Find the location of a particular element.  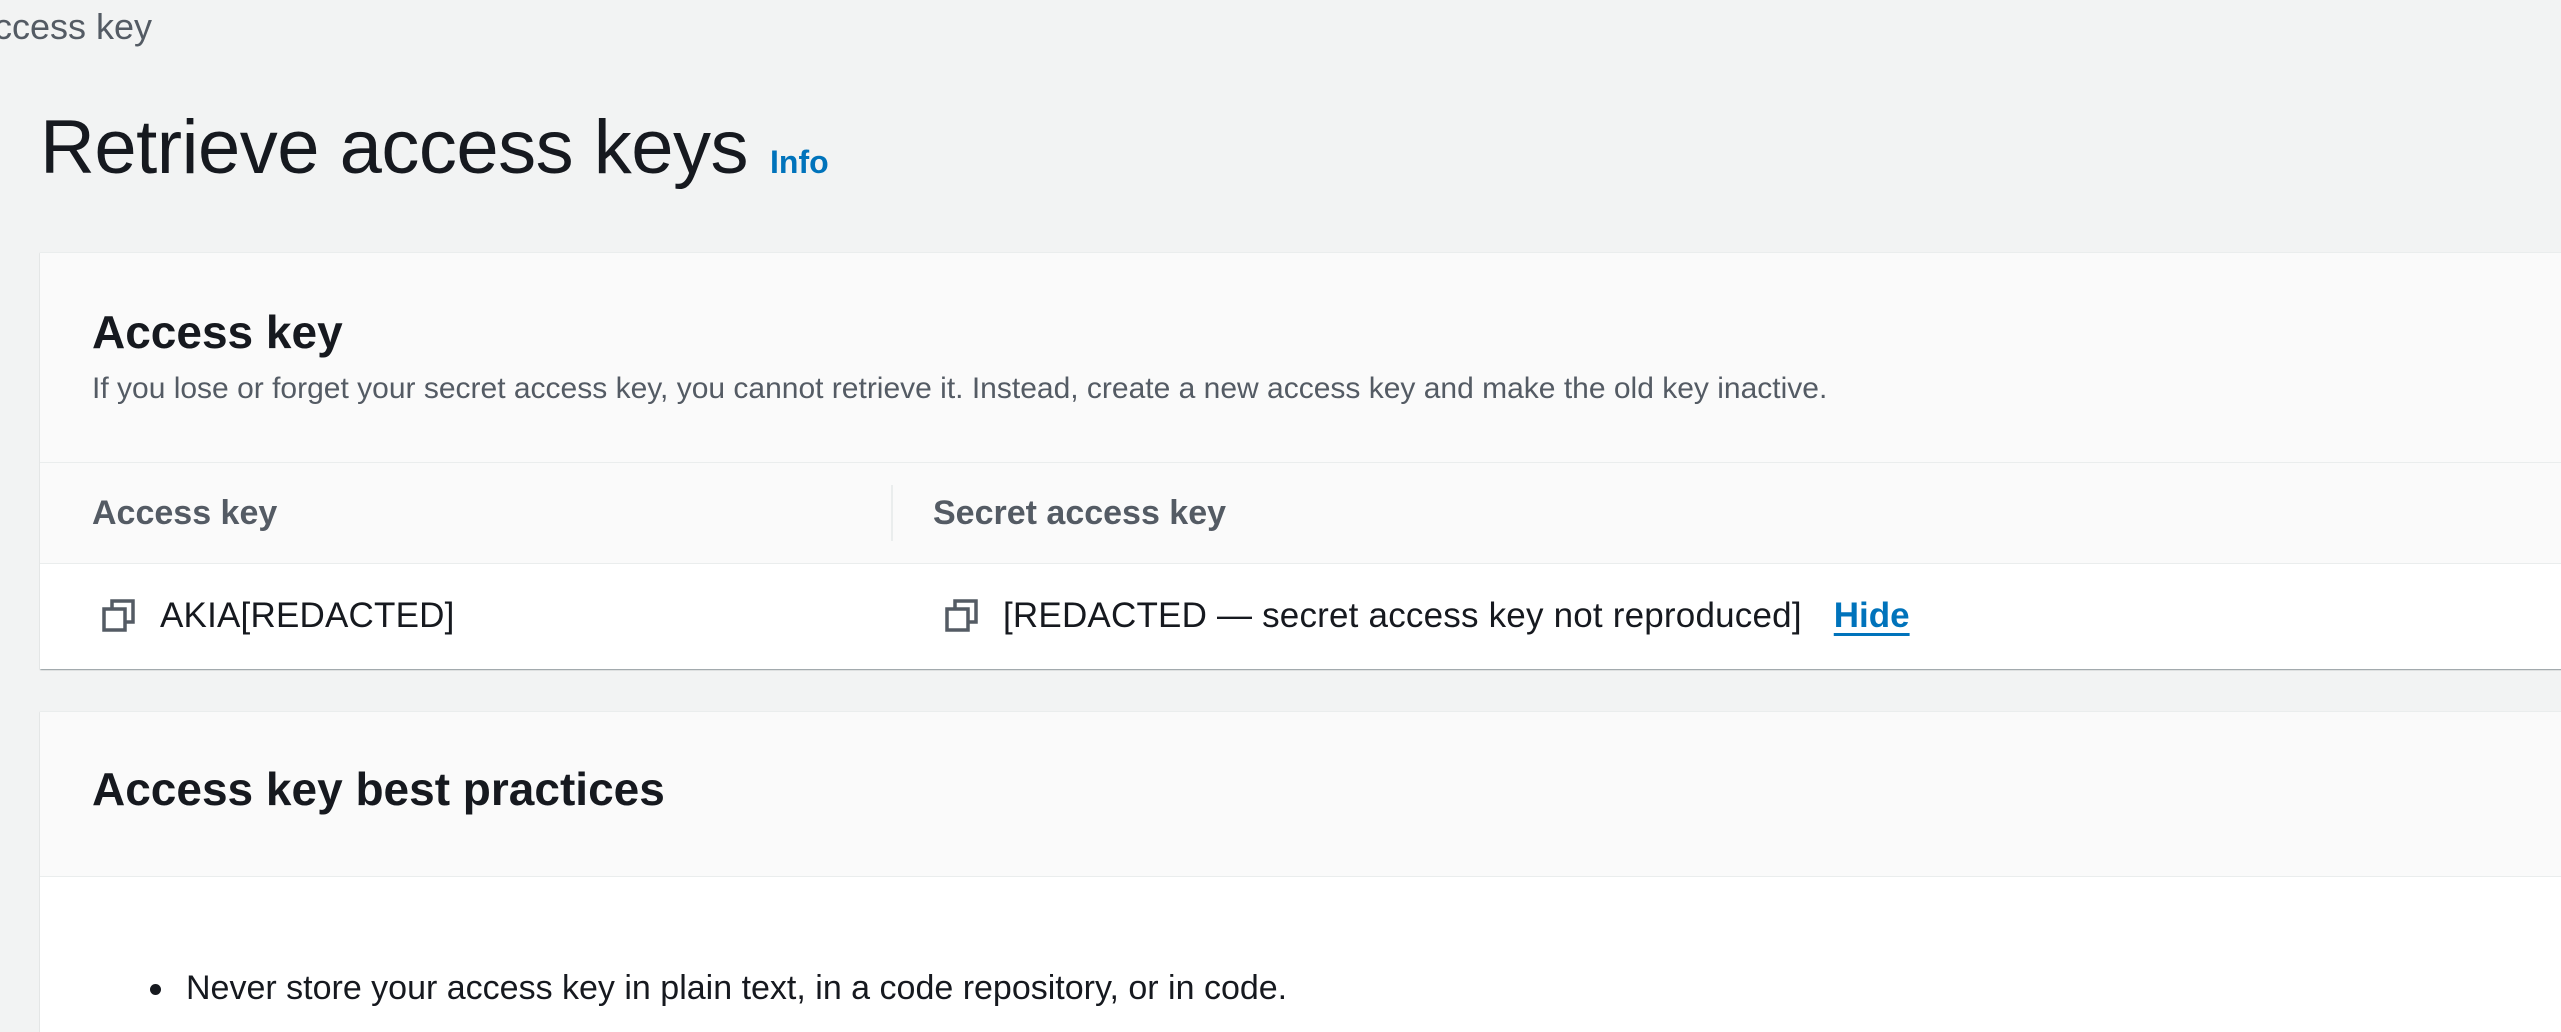

access-key-column-label: Access key is located at coordinates (185, 512).